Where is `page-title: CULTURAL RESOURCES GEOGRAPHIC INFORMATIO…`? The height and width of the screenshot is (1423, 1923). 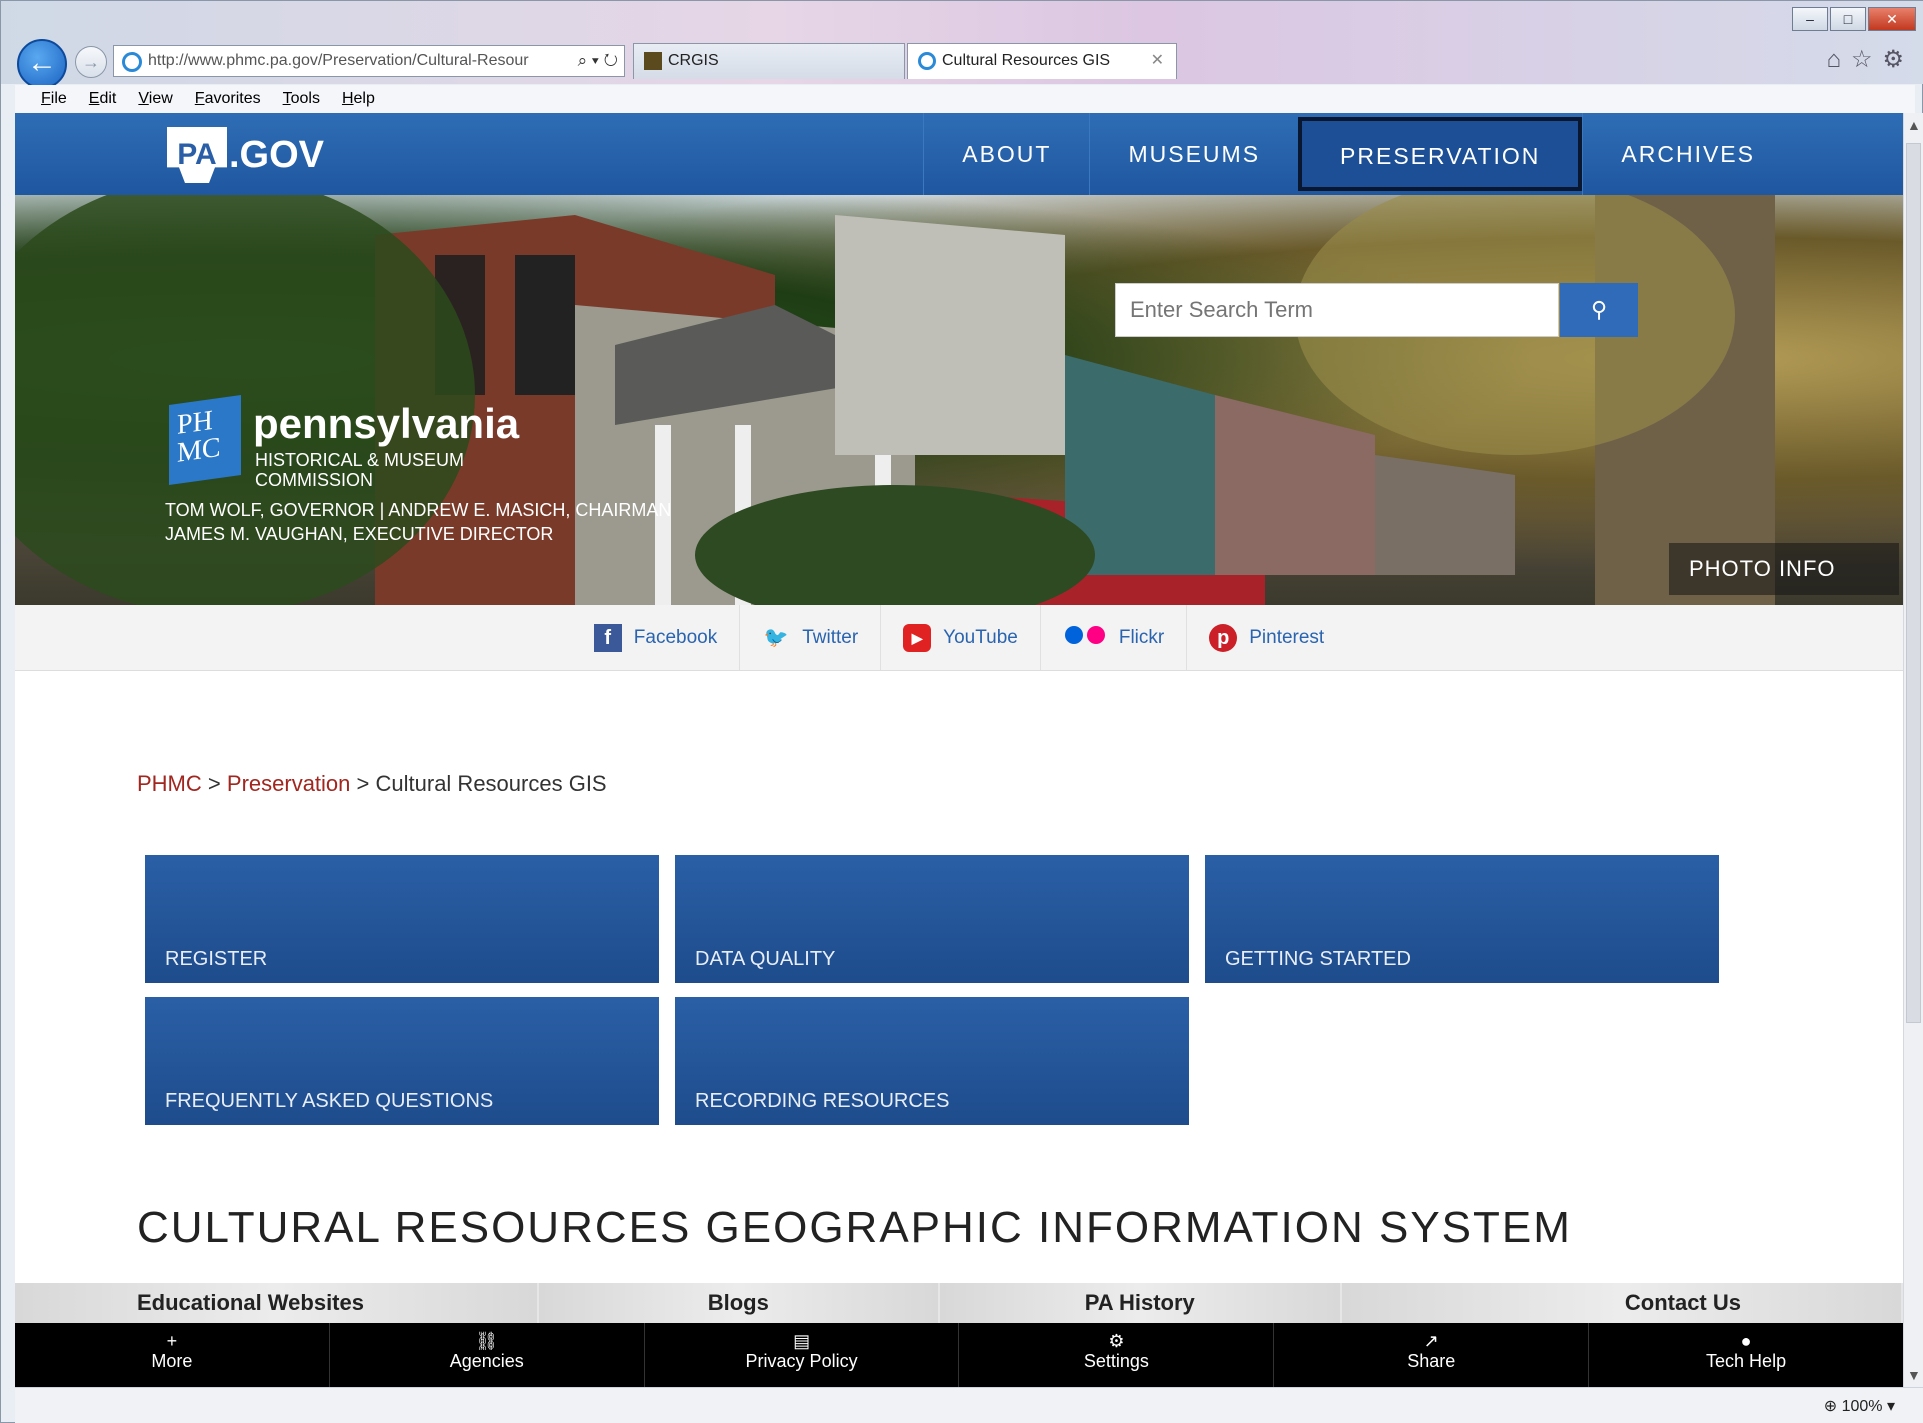 page-title: CULTURAL RESOURCES GEOGRAPHIC INFORMATIO… is located at coordinates (854, 1227).